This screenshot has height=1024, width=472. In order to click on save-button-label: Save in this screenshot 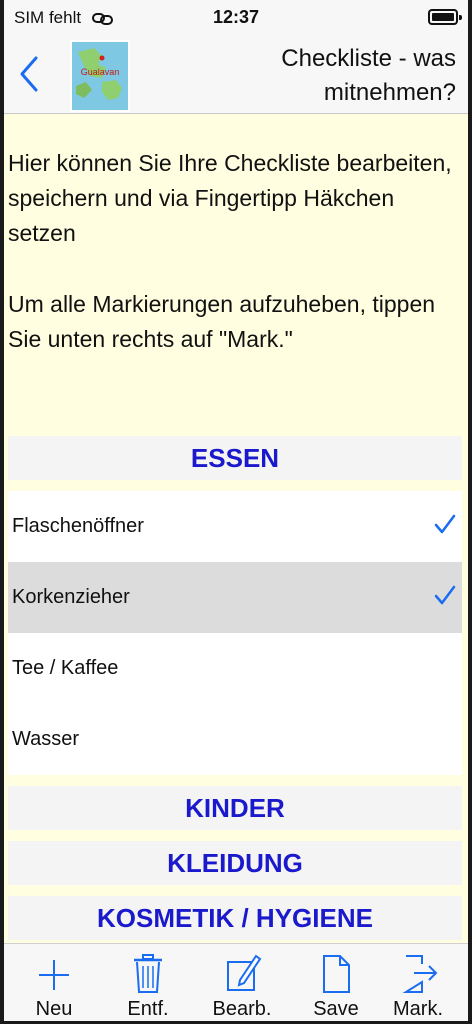, I will do `click(336, 1009)`.